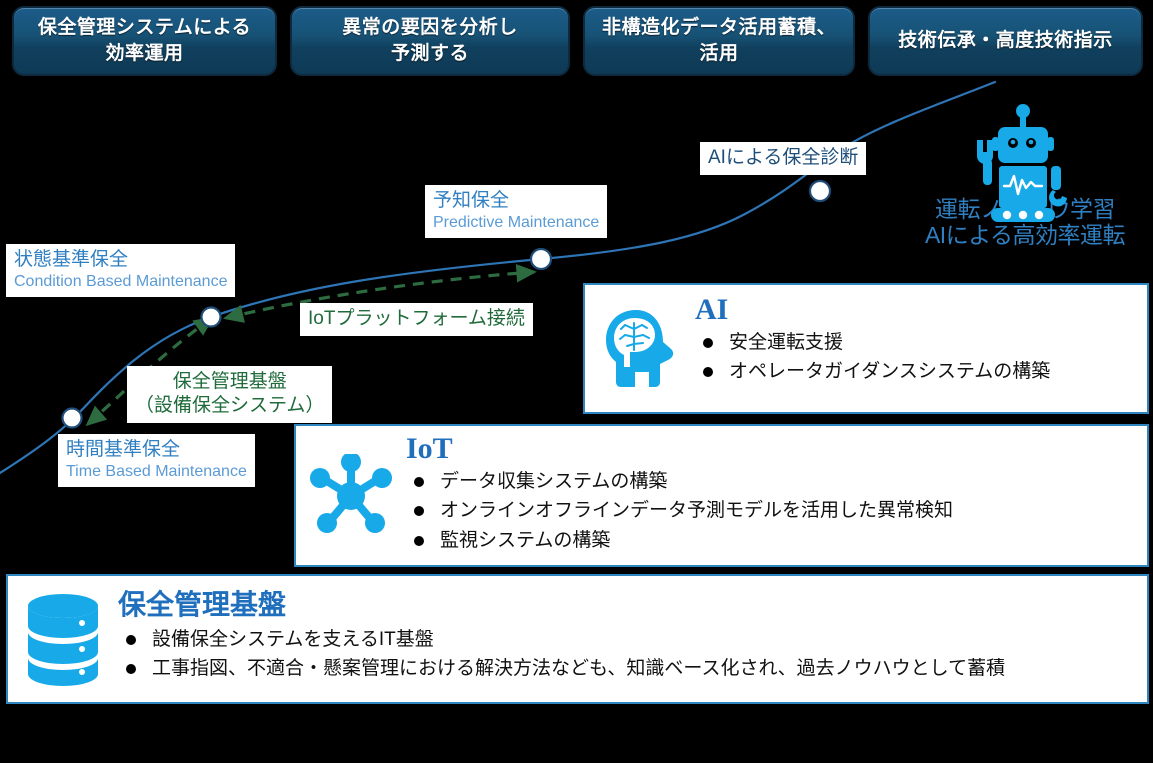 This screenshot has height=763, width=1153. I want to click on list-item: オペレータガイダンスシステムの構築, so click(921, 371).